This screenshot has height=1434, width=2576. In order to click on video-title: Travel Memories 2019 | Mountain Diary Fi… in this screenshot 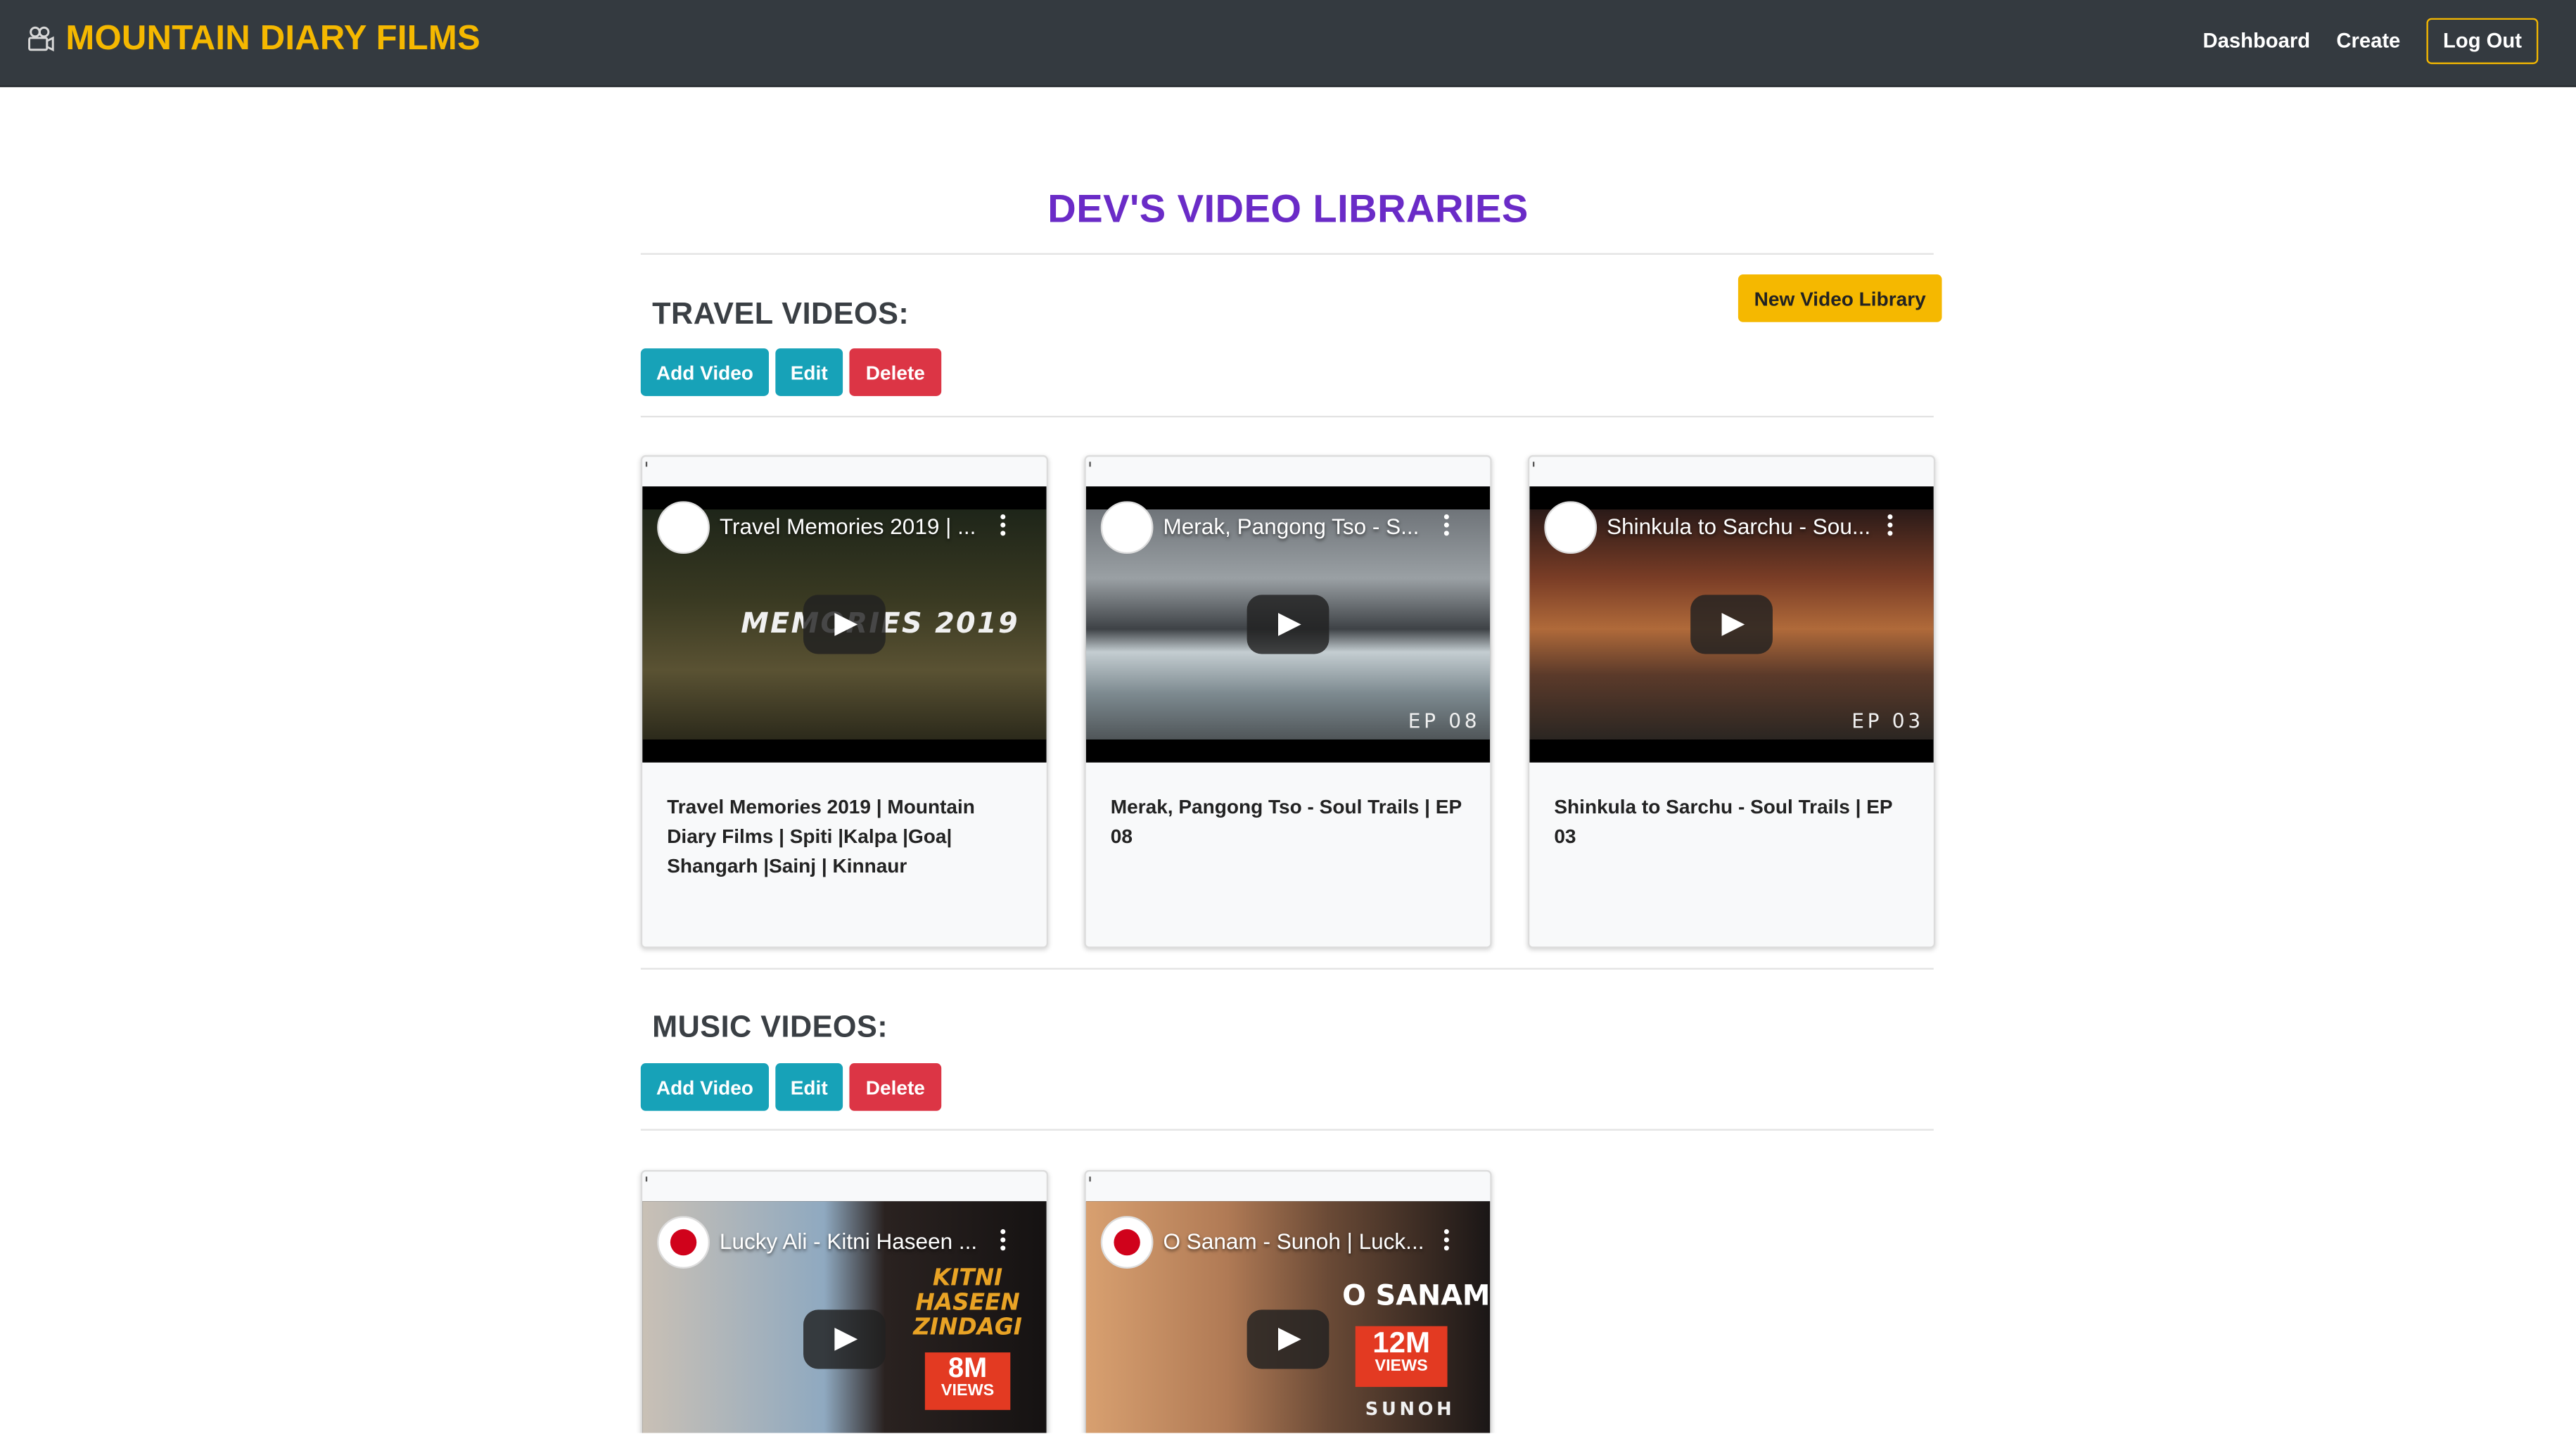, I will do `click(821, 837)`.